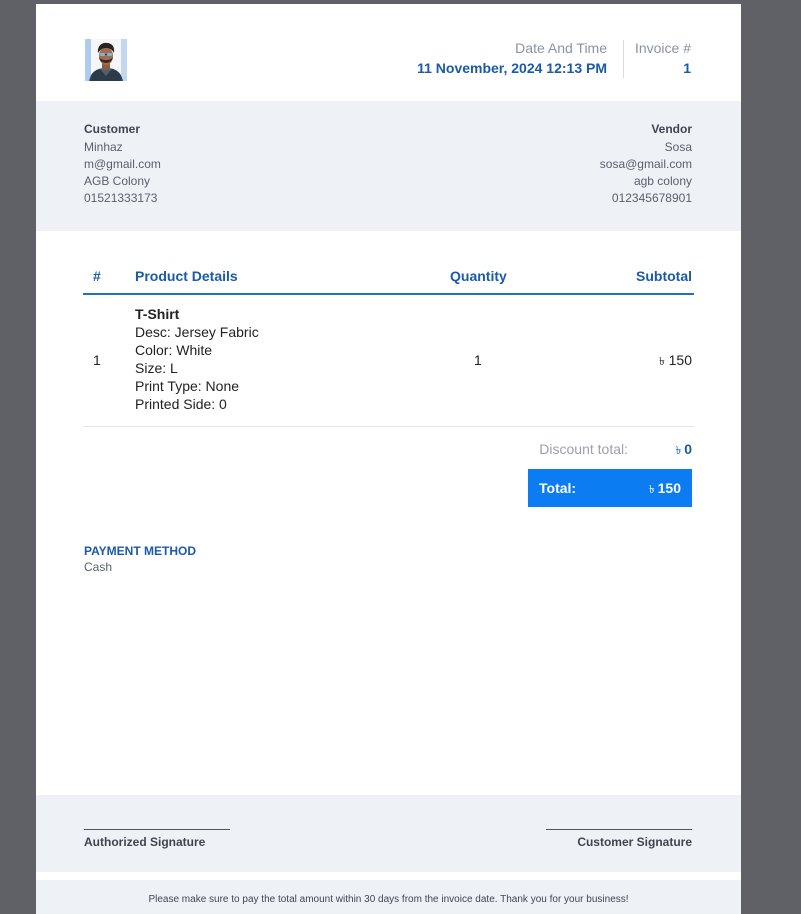 The height and width of the screenshot is (914, 801). I want to click on discount-amount: 0, so click(688, 449).